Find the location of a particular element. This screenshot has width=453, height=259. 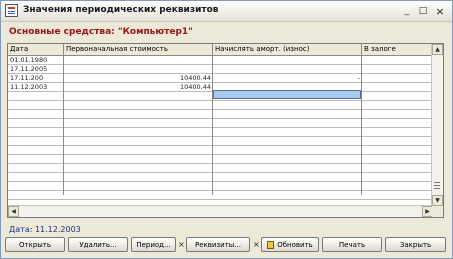

maximize-button: □ is located at coordinates (423, 11).